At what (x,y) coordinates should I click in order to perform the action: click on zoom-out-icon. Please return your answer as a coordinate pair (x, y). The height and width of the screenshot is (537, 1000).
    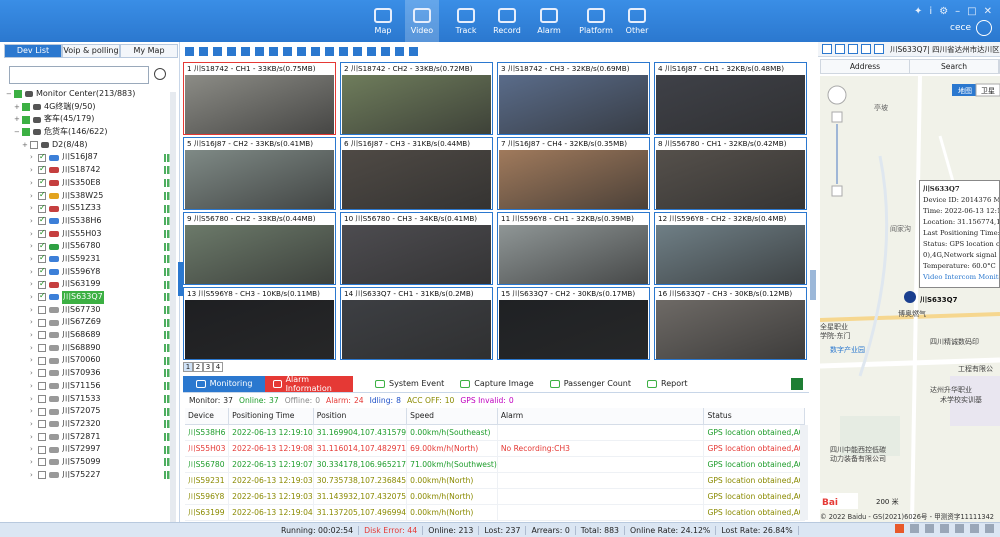
    Looking at the image, I should click on (837, 191).